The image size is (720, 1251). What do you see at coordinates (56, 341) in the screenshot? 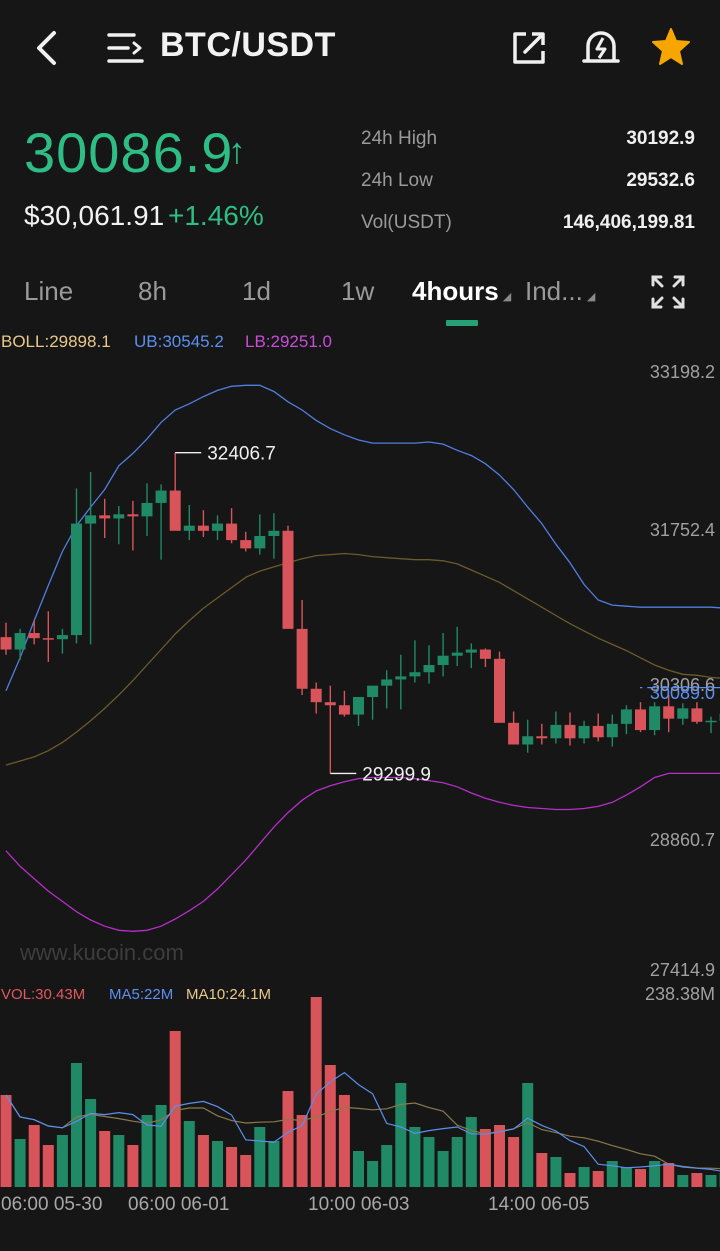
I see `boll-value: BOLL:29898.1` at bounding box center [56, 341].